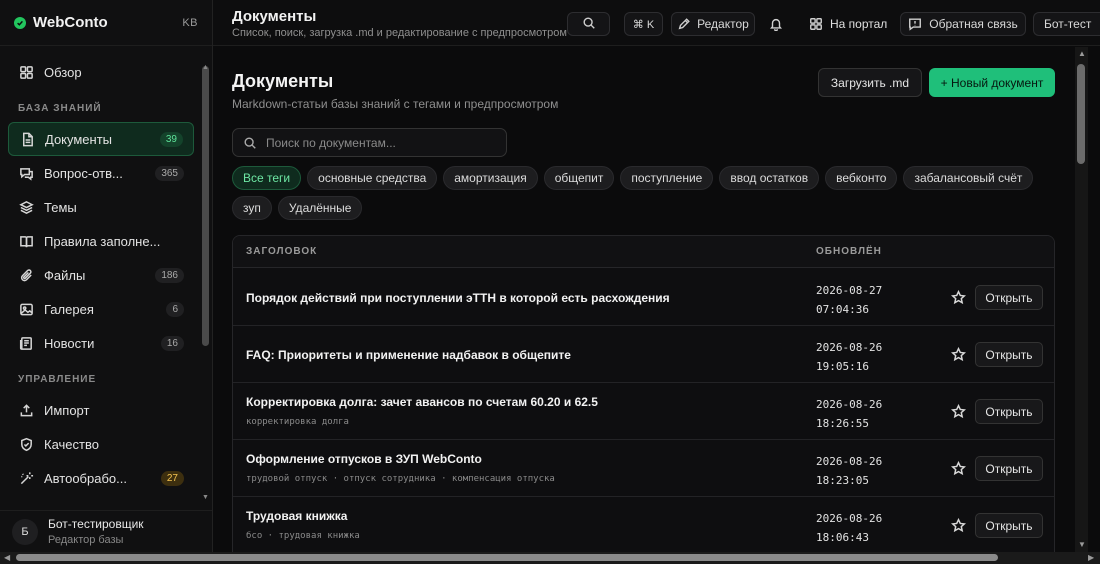 This screenshot has height=564, width=1100. Describe the element at coordinates (297, 422) in the screenshot. I see `document-tags: корректировка долга` at that location.